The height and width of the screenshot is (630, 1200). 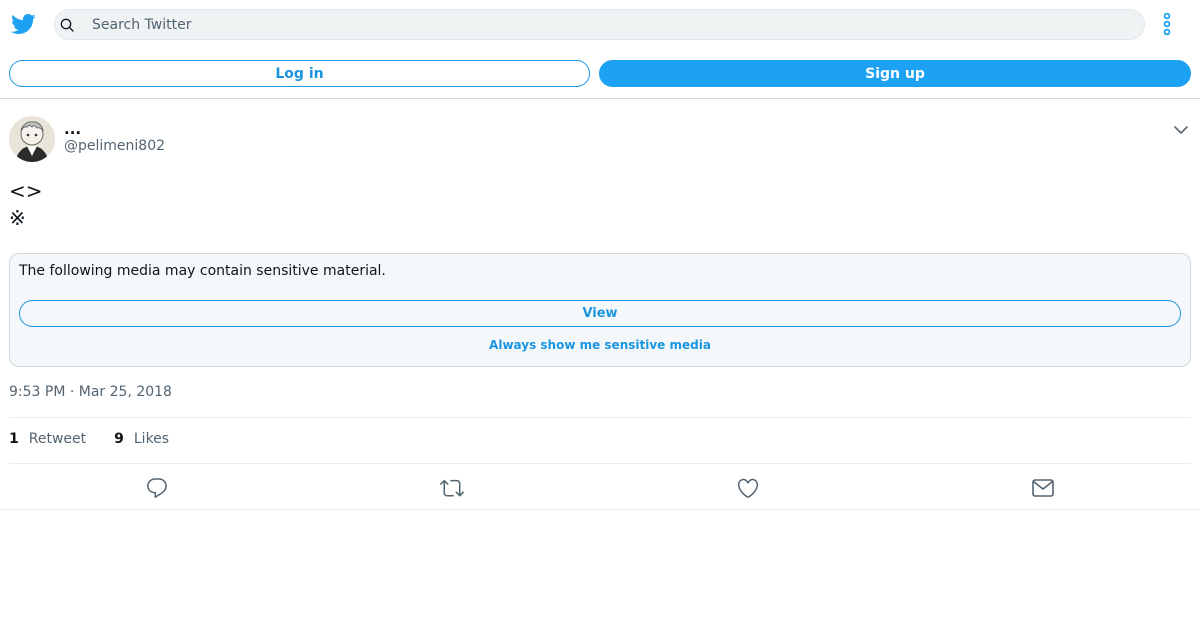 I want to click on search-box, so click(x=599, y=24).